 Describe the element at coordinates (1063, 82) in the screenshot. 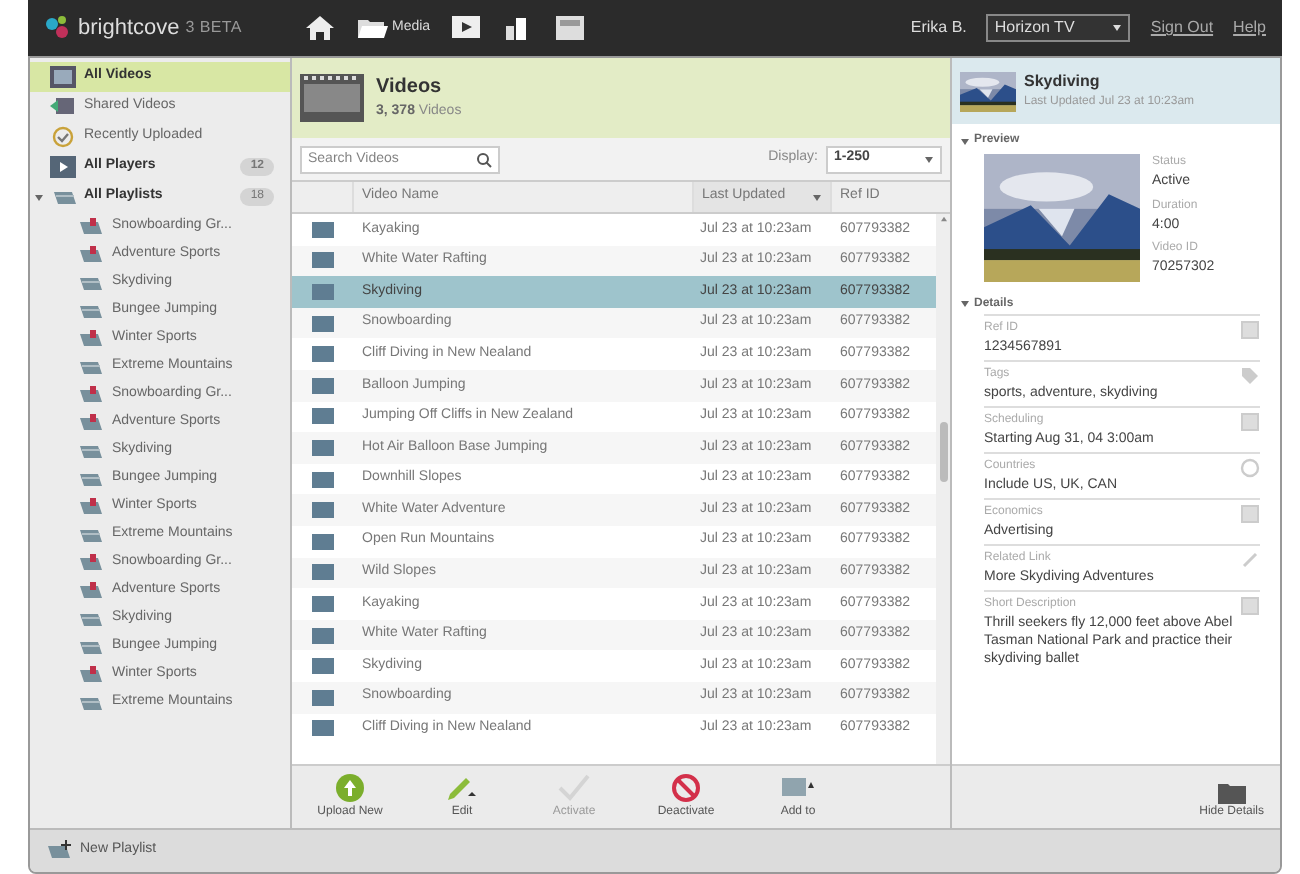

I see `video-title: Skydiving` at that location.